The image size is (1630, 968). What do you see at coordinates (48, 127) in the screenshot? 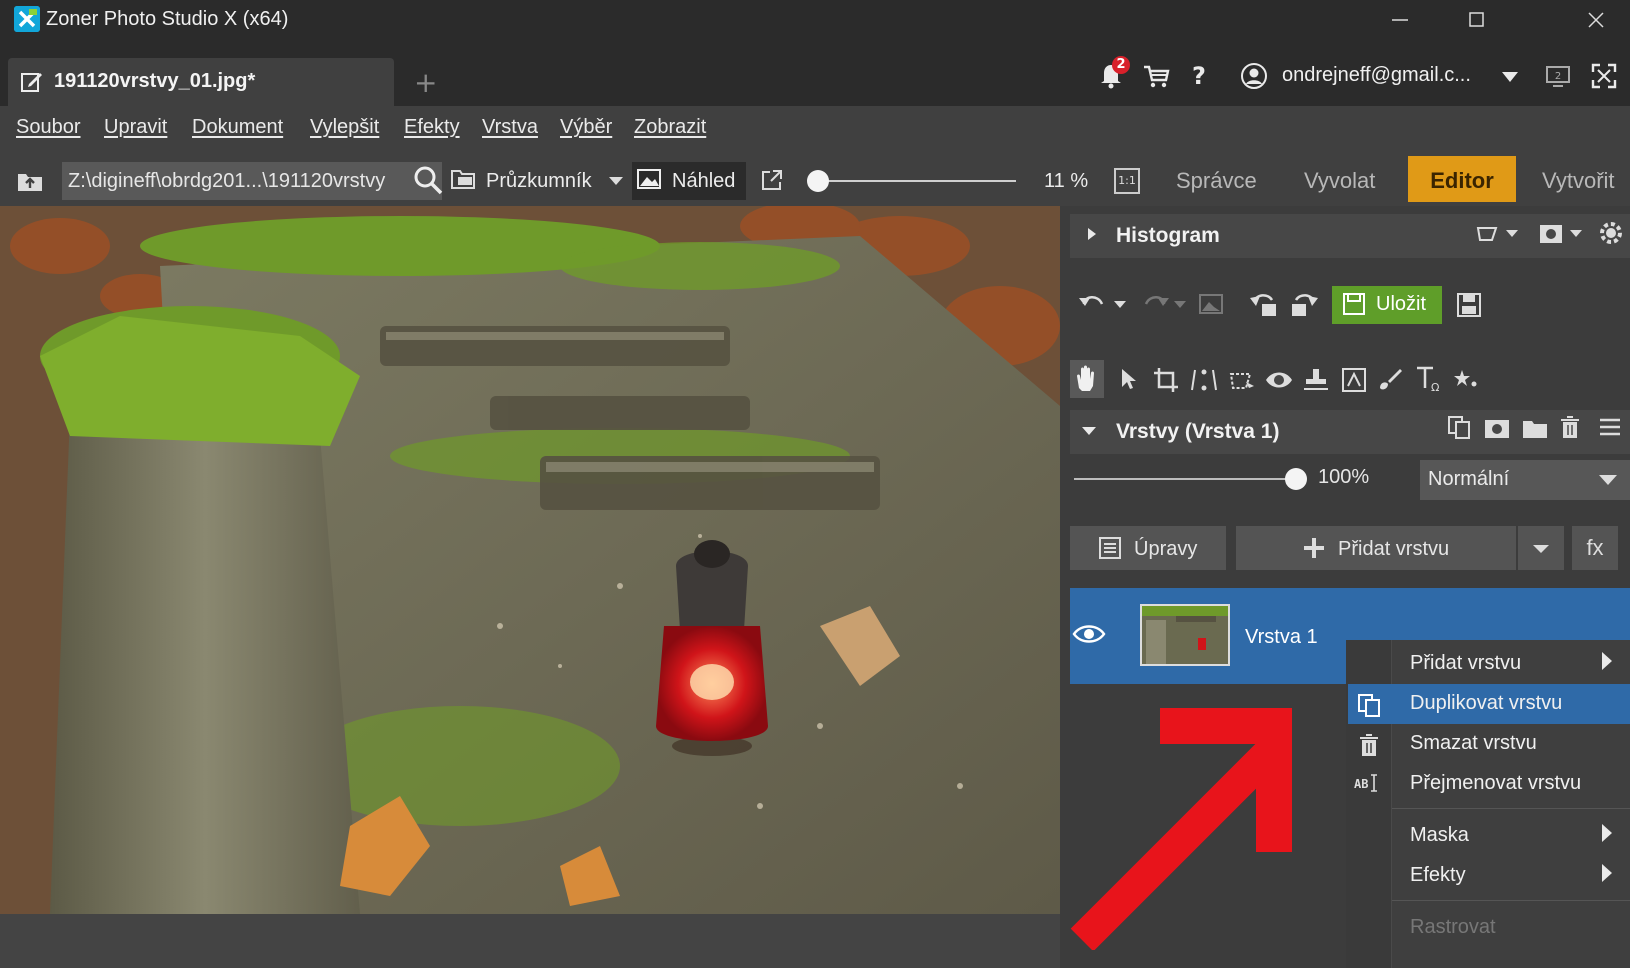
I see `menu-soubor: Soubor` at bounding box center [48, 127].